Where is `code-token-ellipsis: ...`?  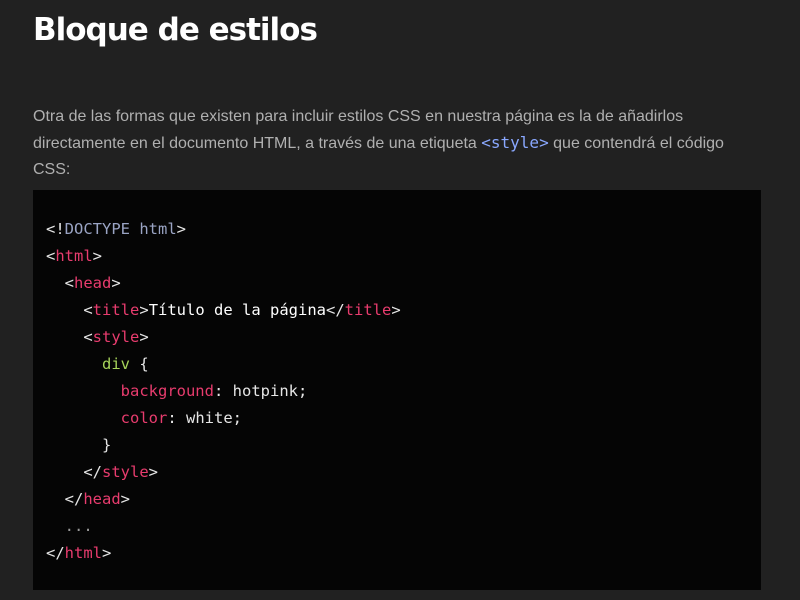 code-token-ellipsis: ... is located at coordinates (69, 526).